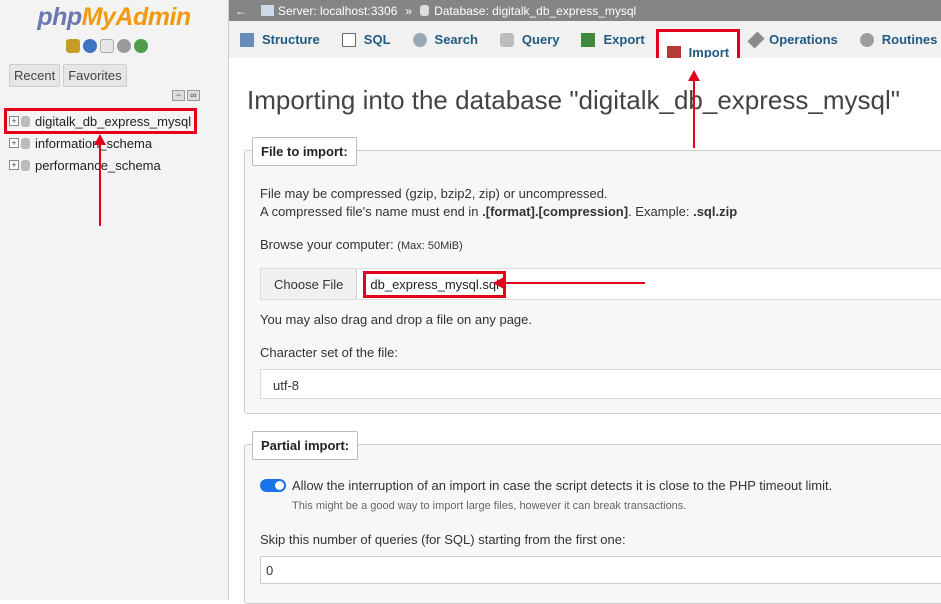  Describe the element at coordinates (612, 39) in the screenshot. I see `tab-export: Export` at that location.